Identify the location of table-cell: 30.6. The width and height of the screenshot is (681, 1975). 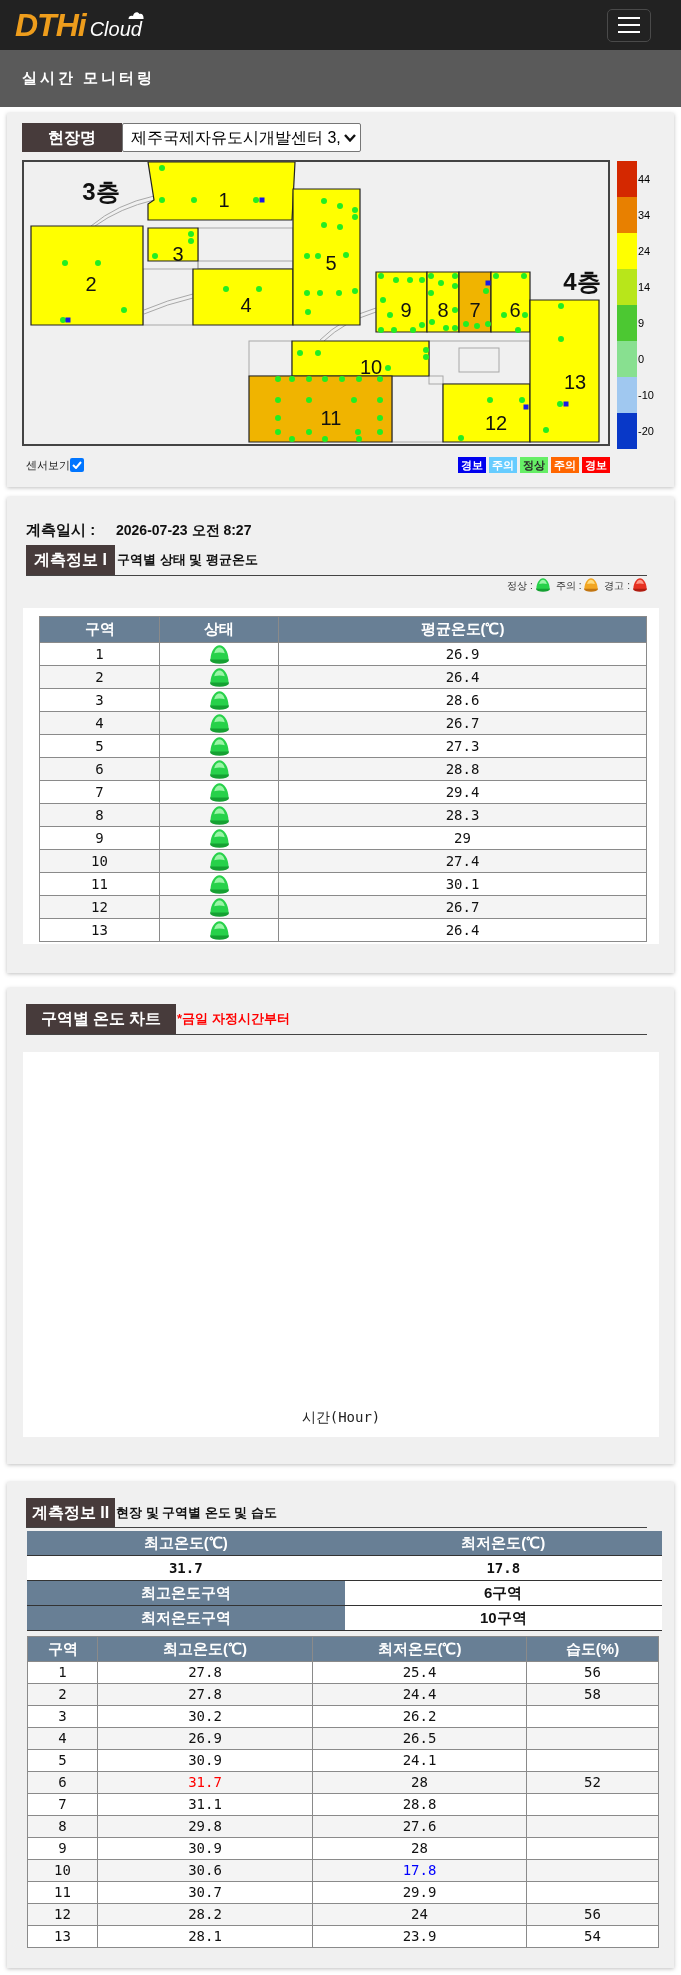
(205, 1870).